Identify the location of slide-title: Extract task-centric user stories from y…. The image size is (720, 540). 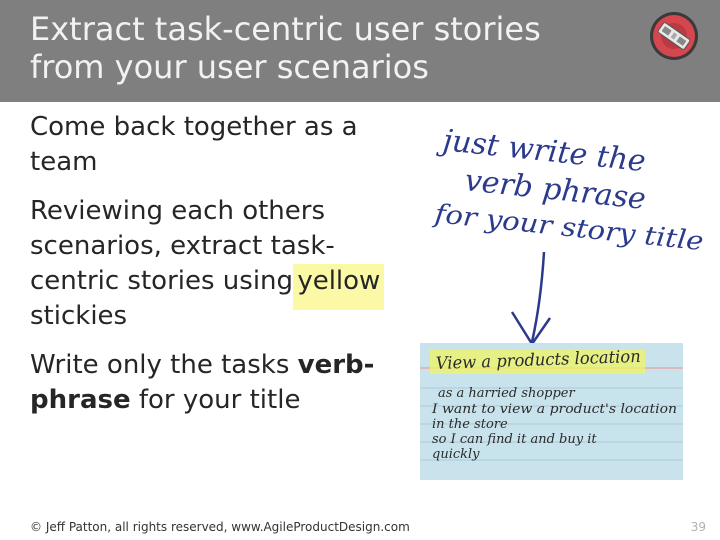
(330, 48).